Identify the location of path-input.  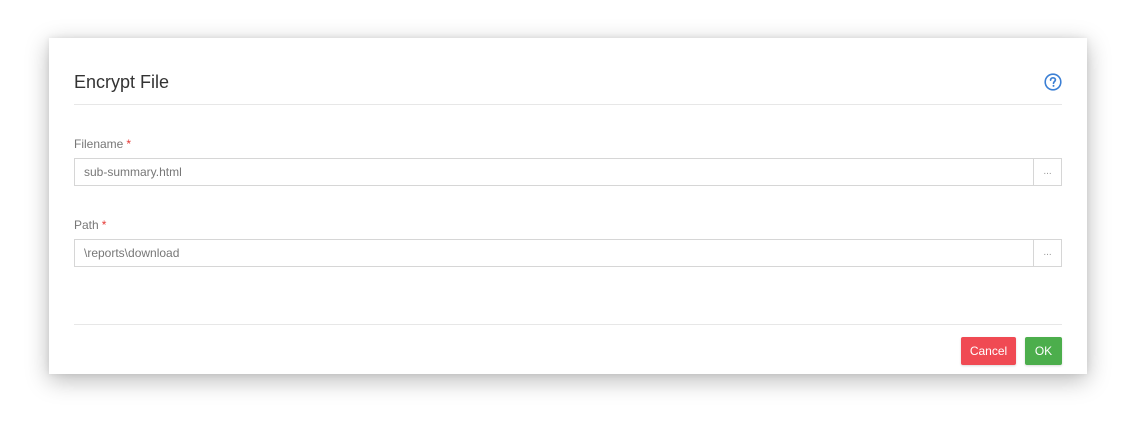
(553, 253).